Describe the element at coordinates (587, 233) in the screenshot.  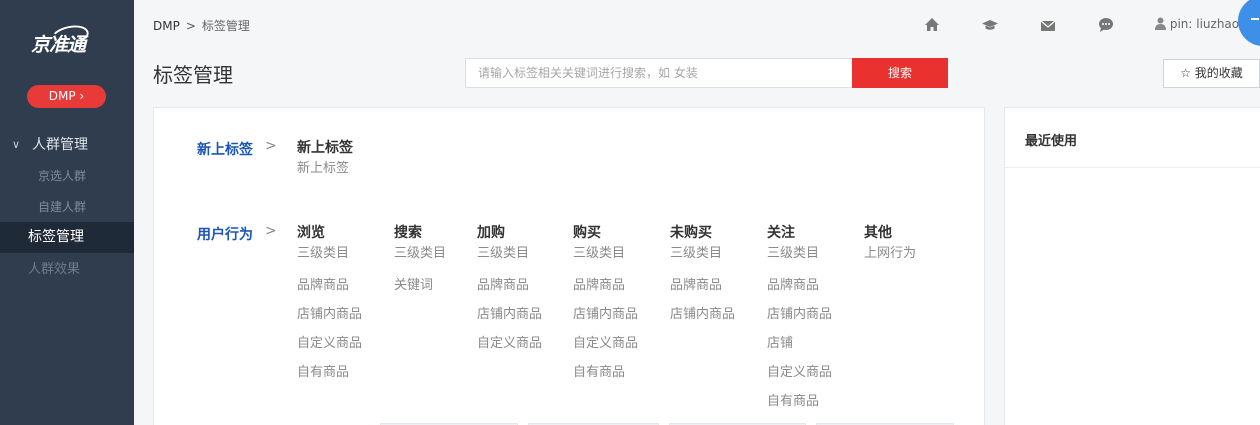
I see `tag-column-head: 购买` at that location.